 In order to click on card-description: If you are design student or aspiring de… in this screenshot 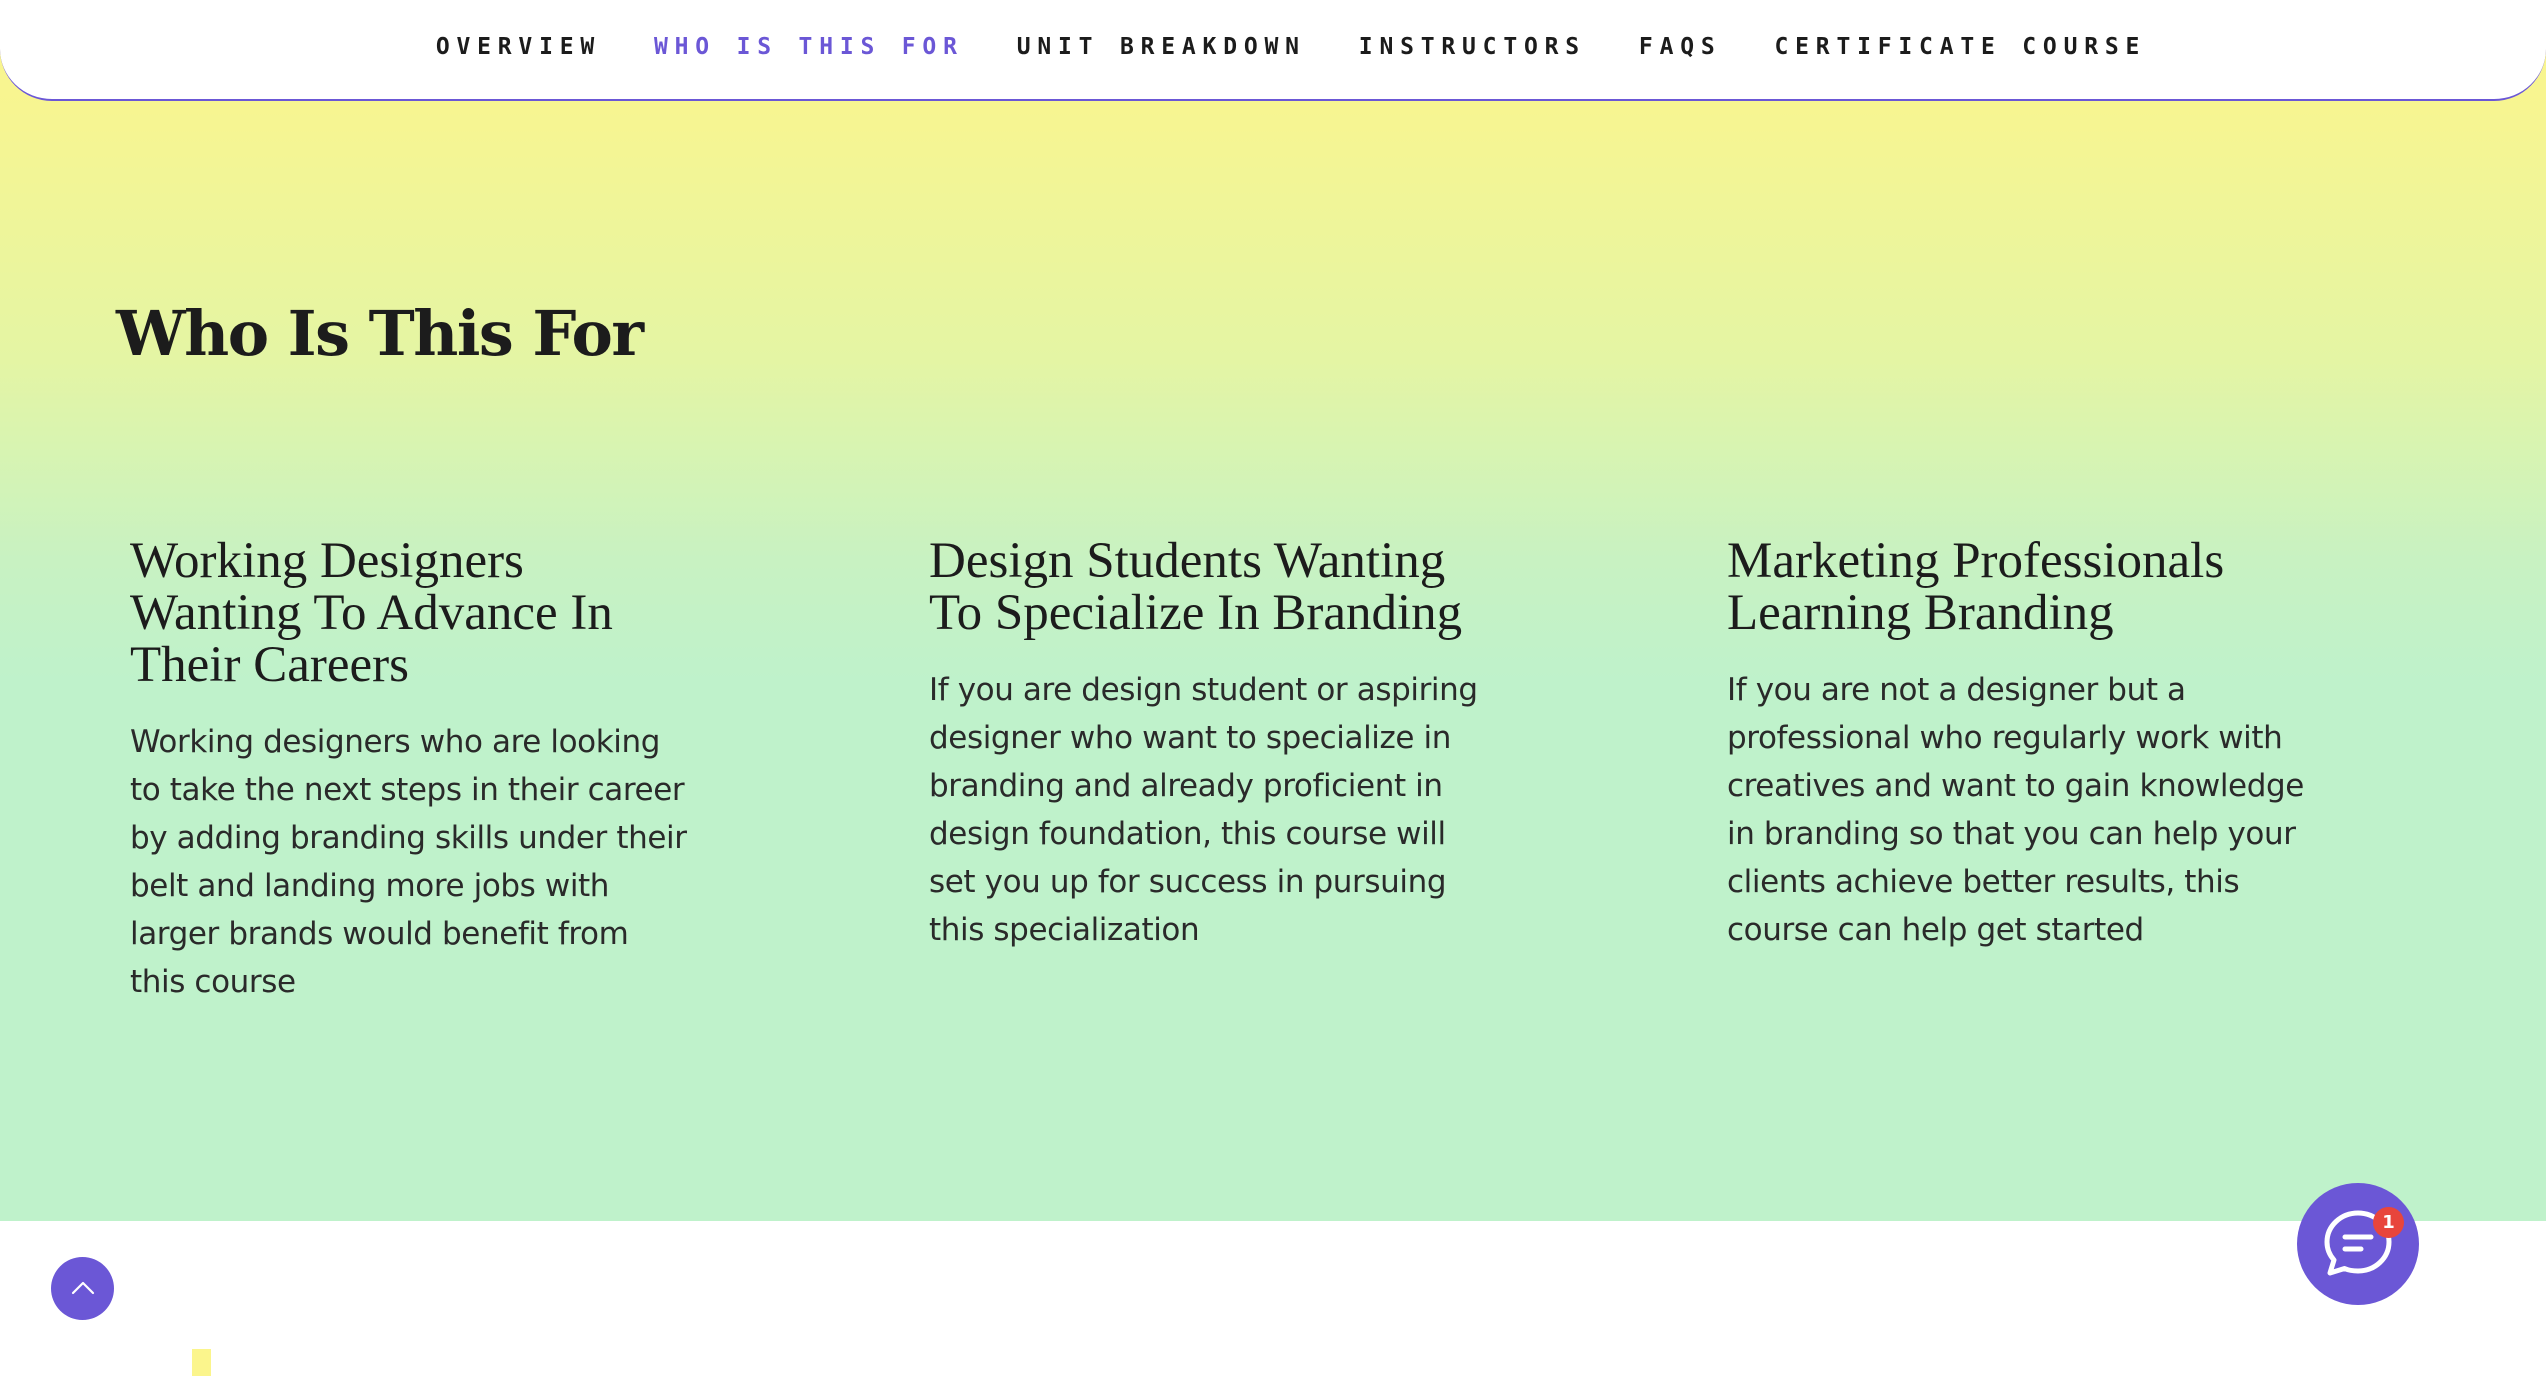, I will do `click(1203, 810)`.